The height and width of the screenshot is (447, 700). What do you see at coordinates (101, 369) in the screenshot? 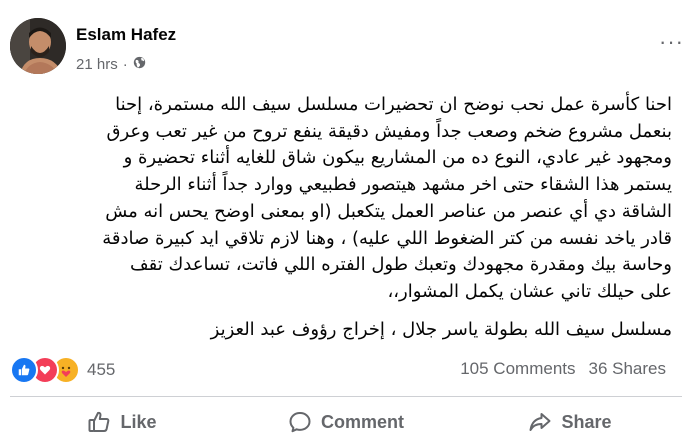
I see `reaction-count: 455` at bounding box center [101, 369].